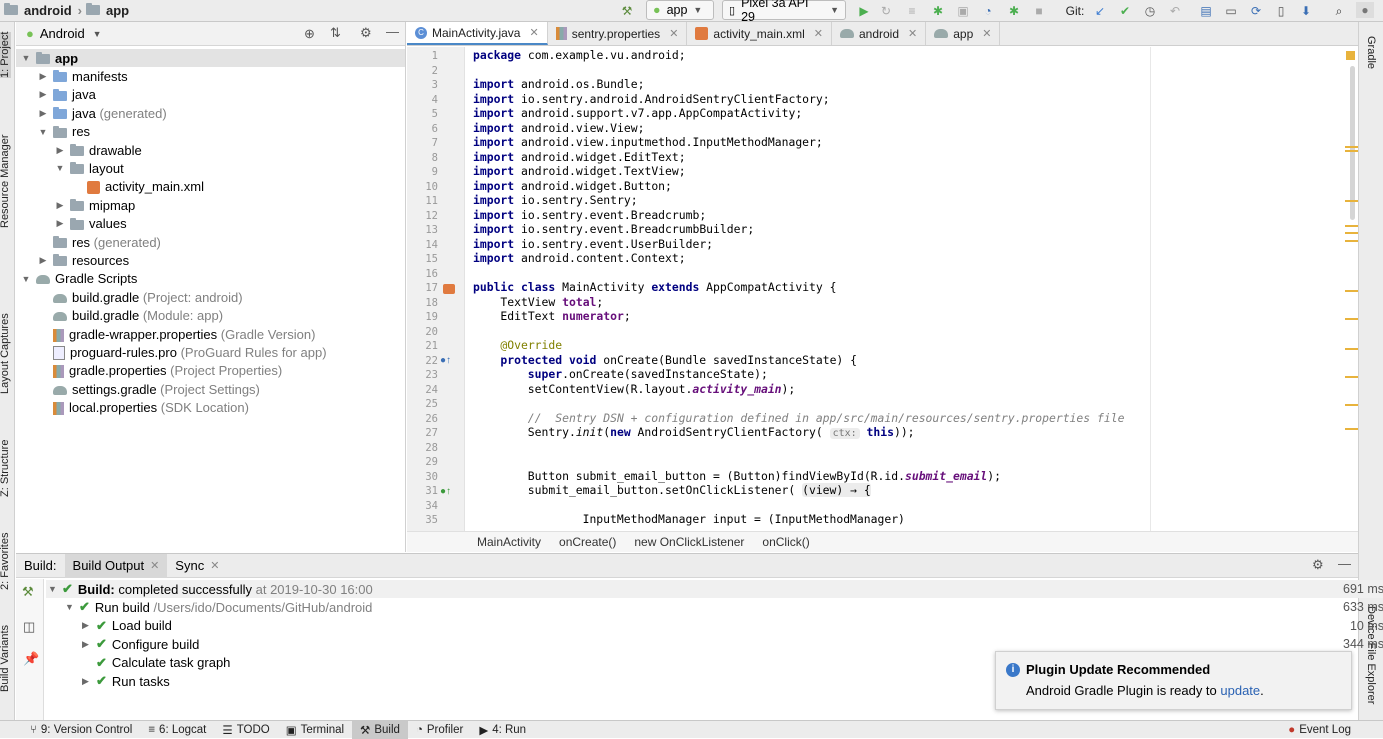 The width and height of the screenshot is (1383, 739). What do you see at coordinates (79, 279) in the screenshot?
I see `tree-item: ▼ Gradle Scripts` at bounding box center [79, 279].